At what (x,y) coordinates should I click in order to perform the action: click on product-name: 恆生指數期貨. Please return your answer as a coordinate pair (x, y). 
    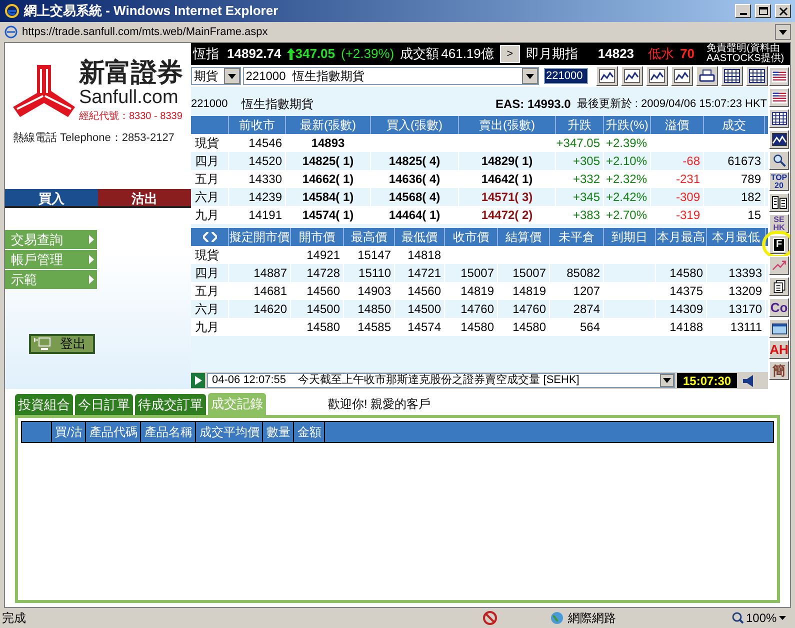
    Looking at the image, I should click on (278, 104).